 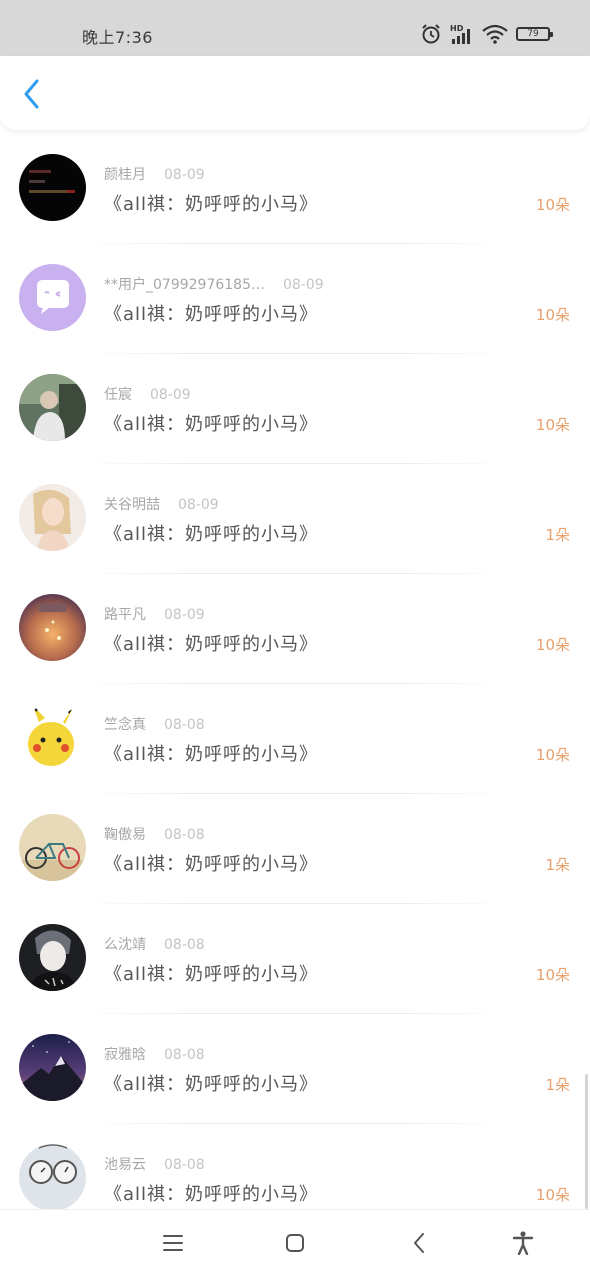 I want to click on list-item: 寂雅晗 08-08 《all祺：奶呼呼的小马》 1朵, so click(x=295, y=1069).